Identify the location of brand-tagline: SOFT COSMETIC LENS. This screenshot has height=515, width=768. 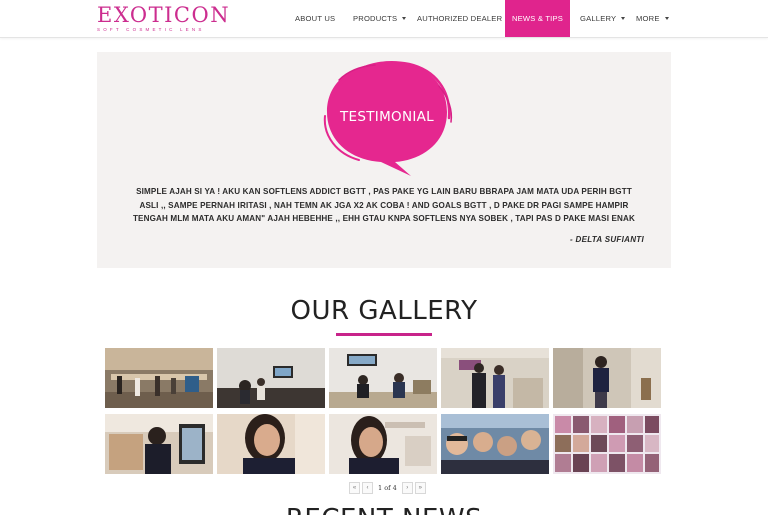
(151, 29).